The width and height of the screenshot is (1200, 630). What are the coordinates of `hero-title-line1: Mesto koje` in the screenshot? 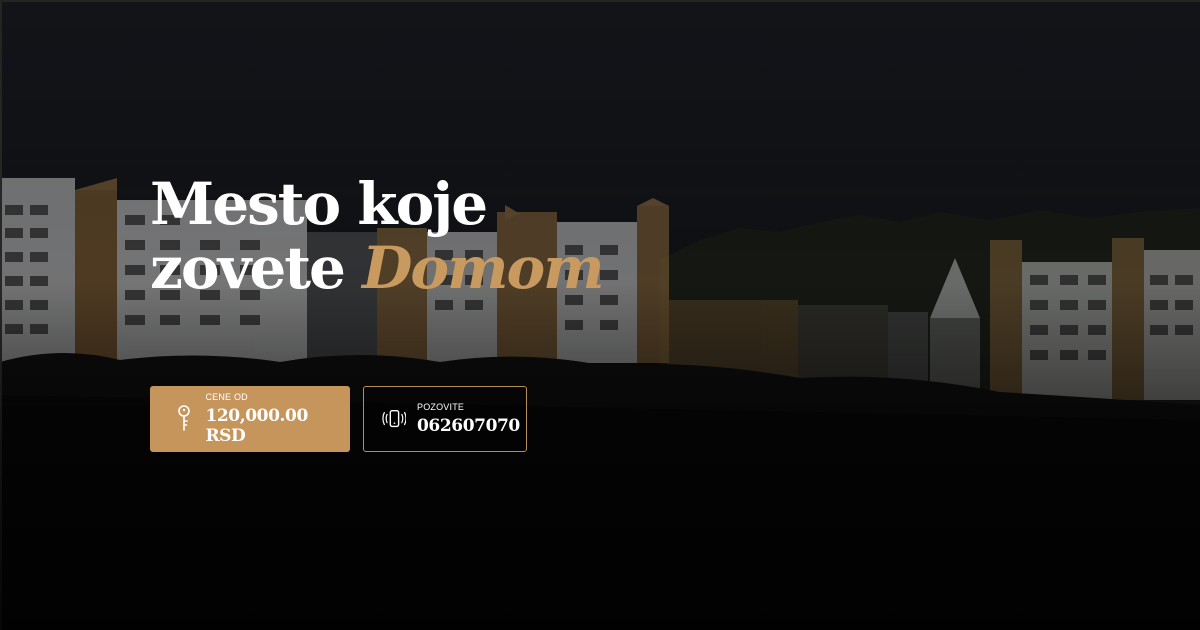 It's located at (319, 204).